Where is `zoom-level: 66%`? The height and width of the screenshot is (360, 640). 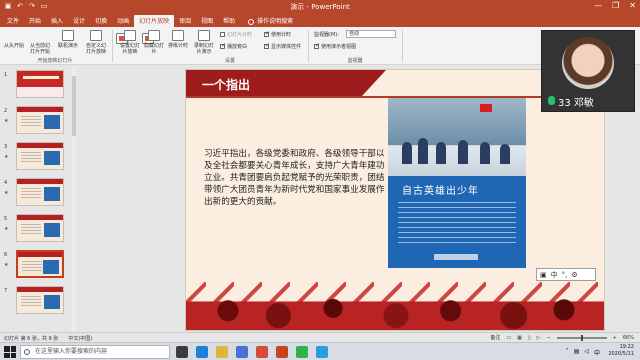
zoom-level: 66% is located at coordinates (628, 338).